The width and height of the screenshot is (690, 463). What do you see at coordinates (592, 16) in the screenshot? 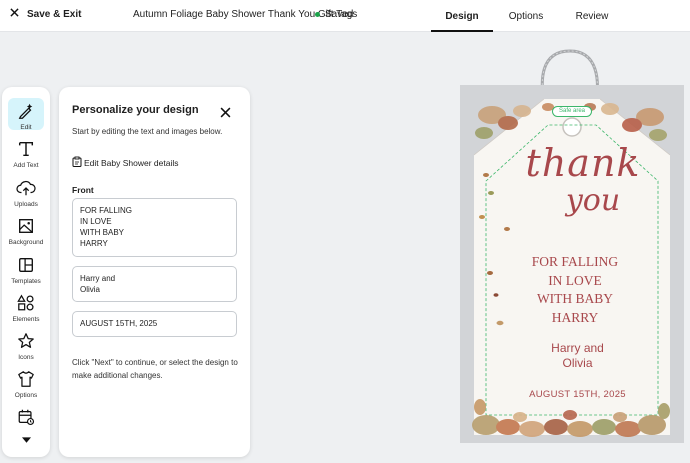
I see `tab-review: Review` at bounding box center [592, 16].